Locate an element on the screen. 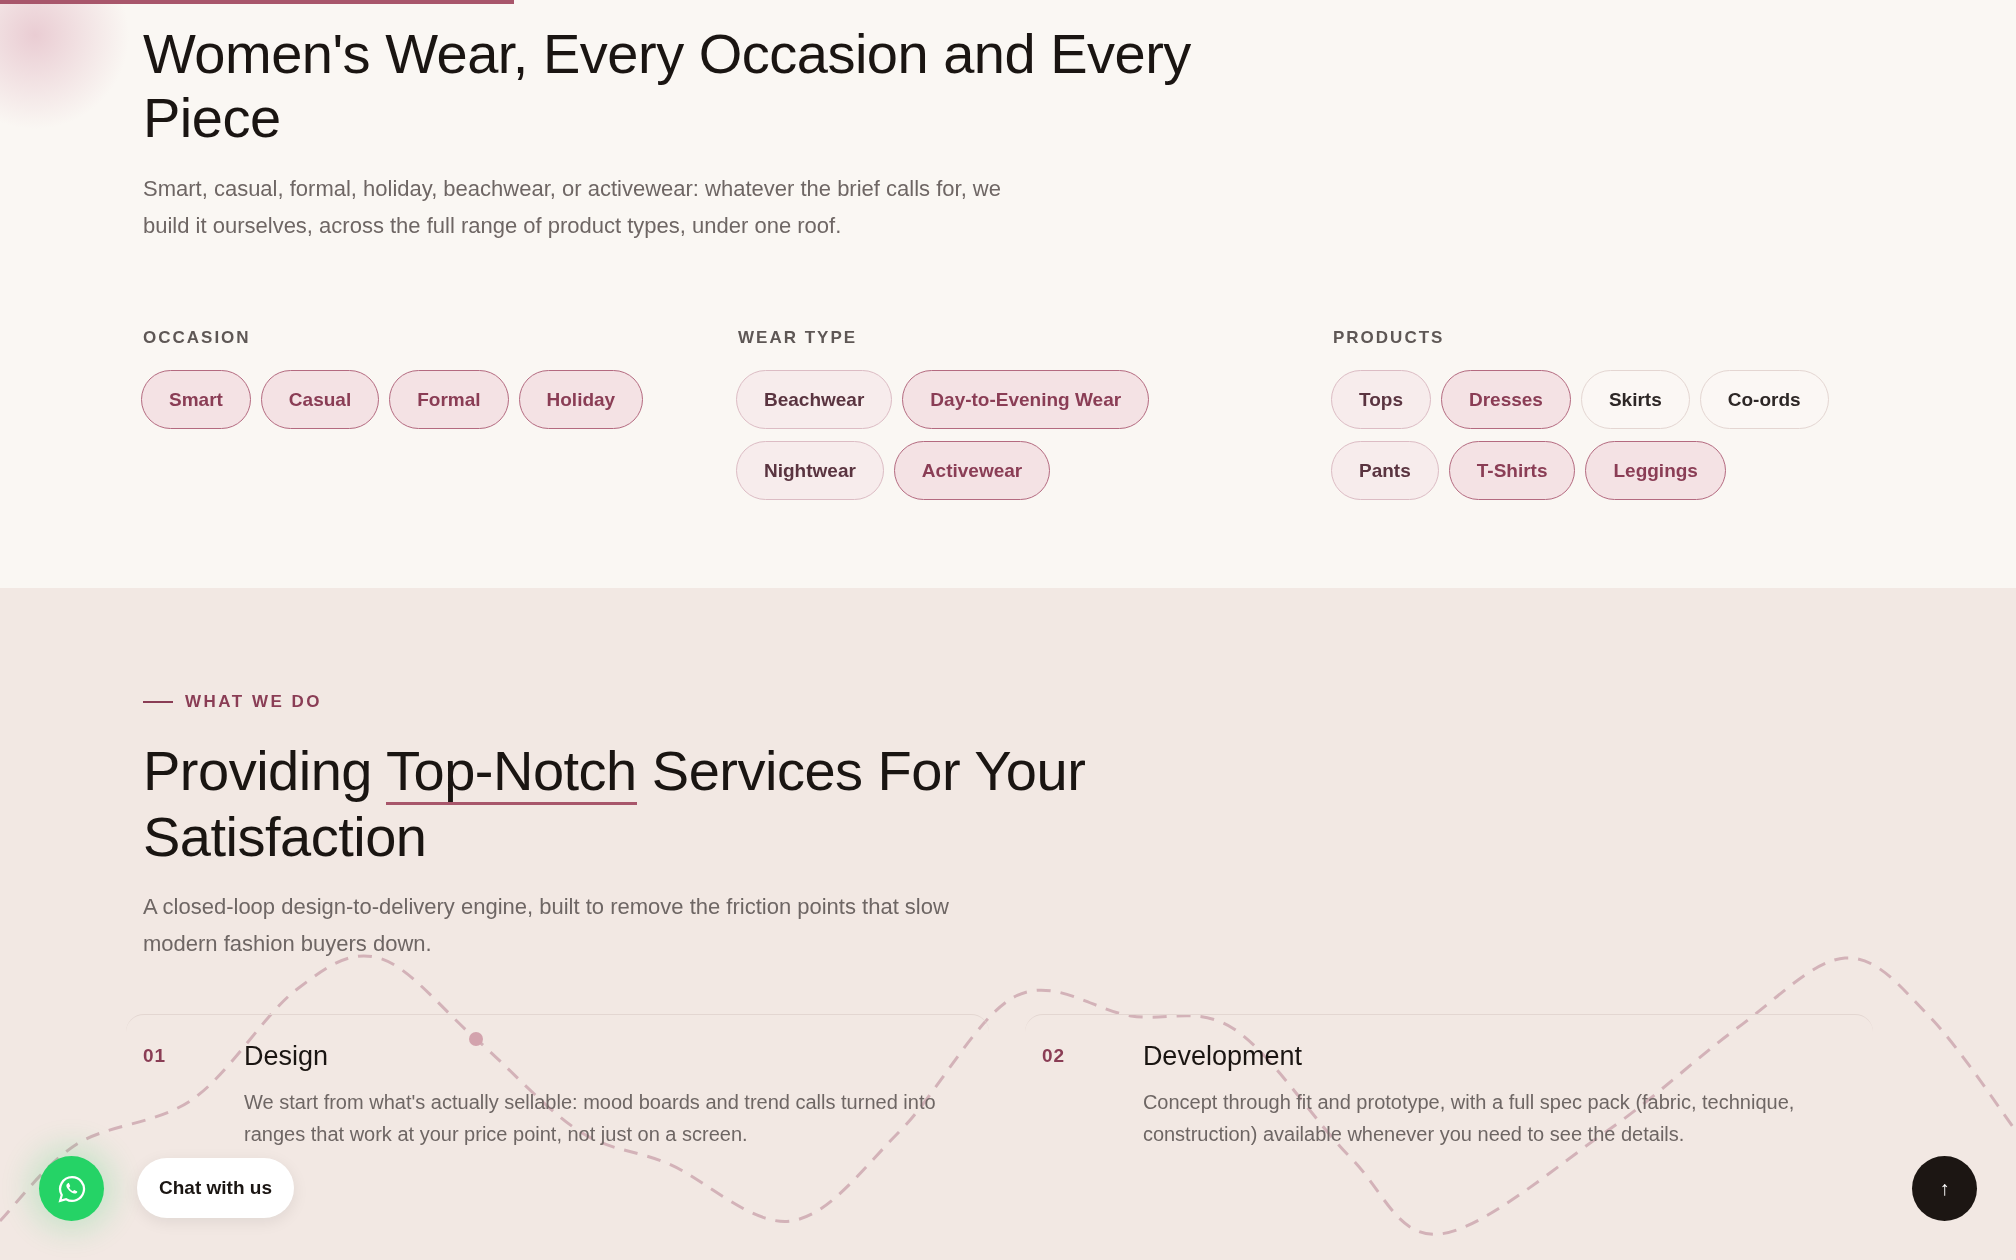 The image size is (2016, 1260). filter-chip: Formal is located at coordinates (449, 399).